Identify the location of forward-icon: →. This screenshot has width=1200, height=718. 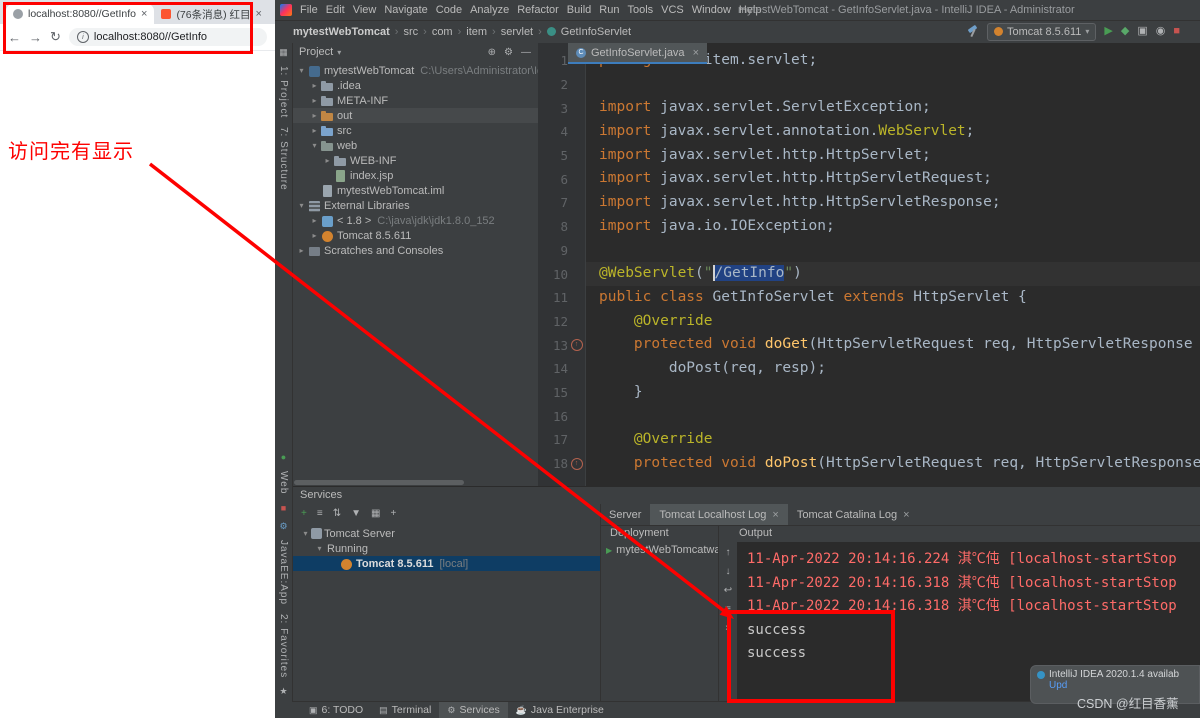
(35, 37).